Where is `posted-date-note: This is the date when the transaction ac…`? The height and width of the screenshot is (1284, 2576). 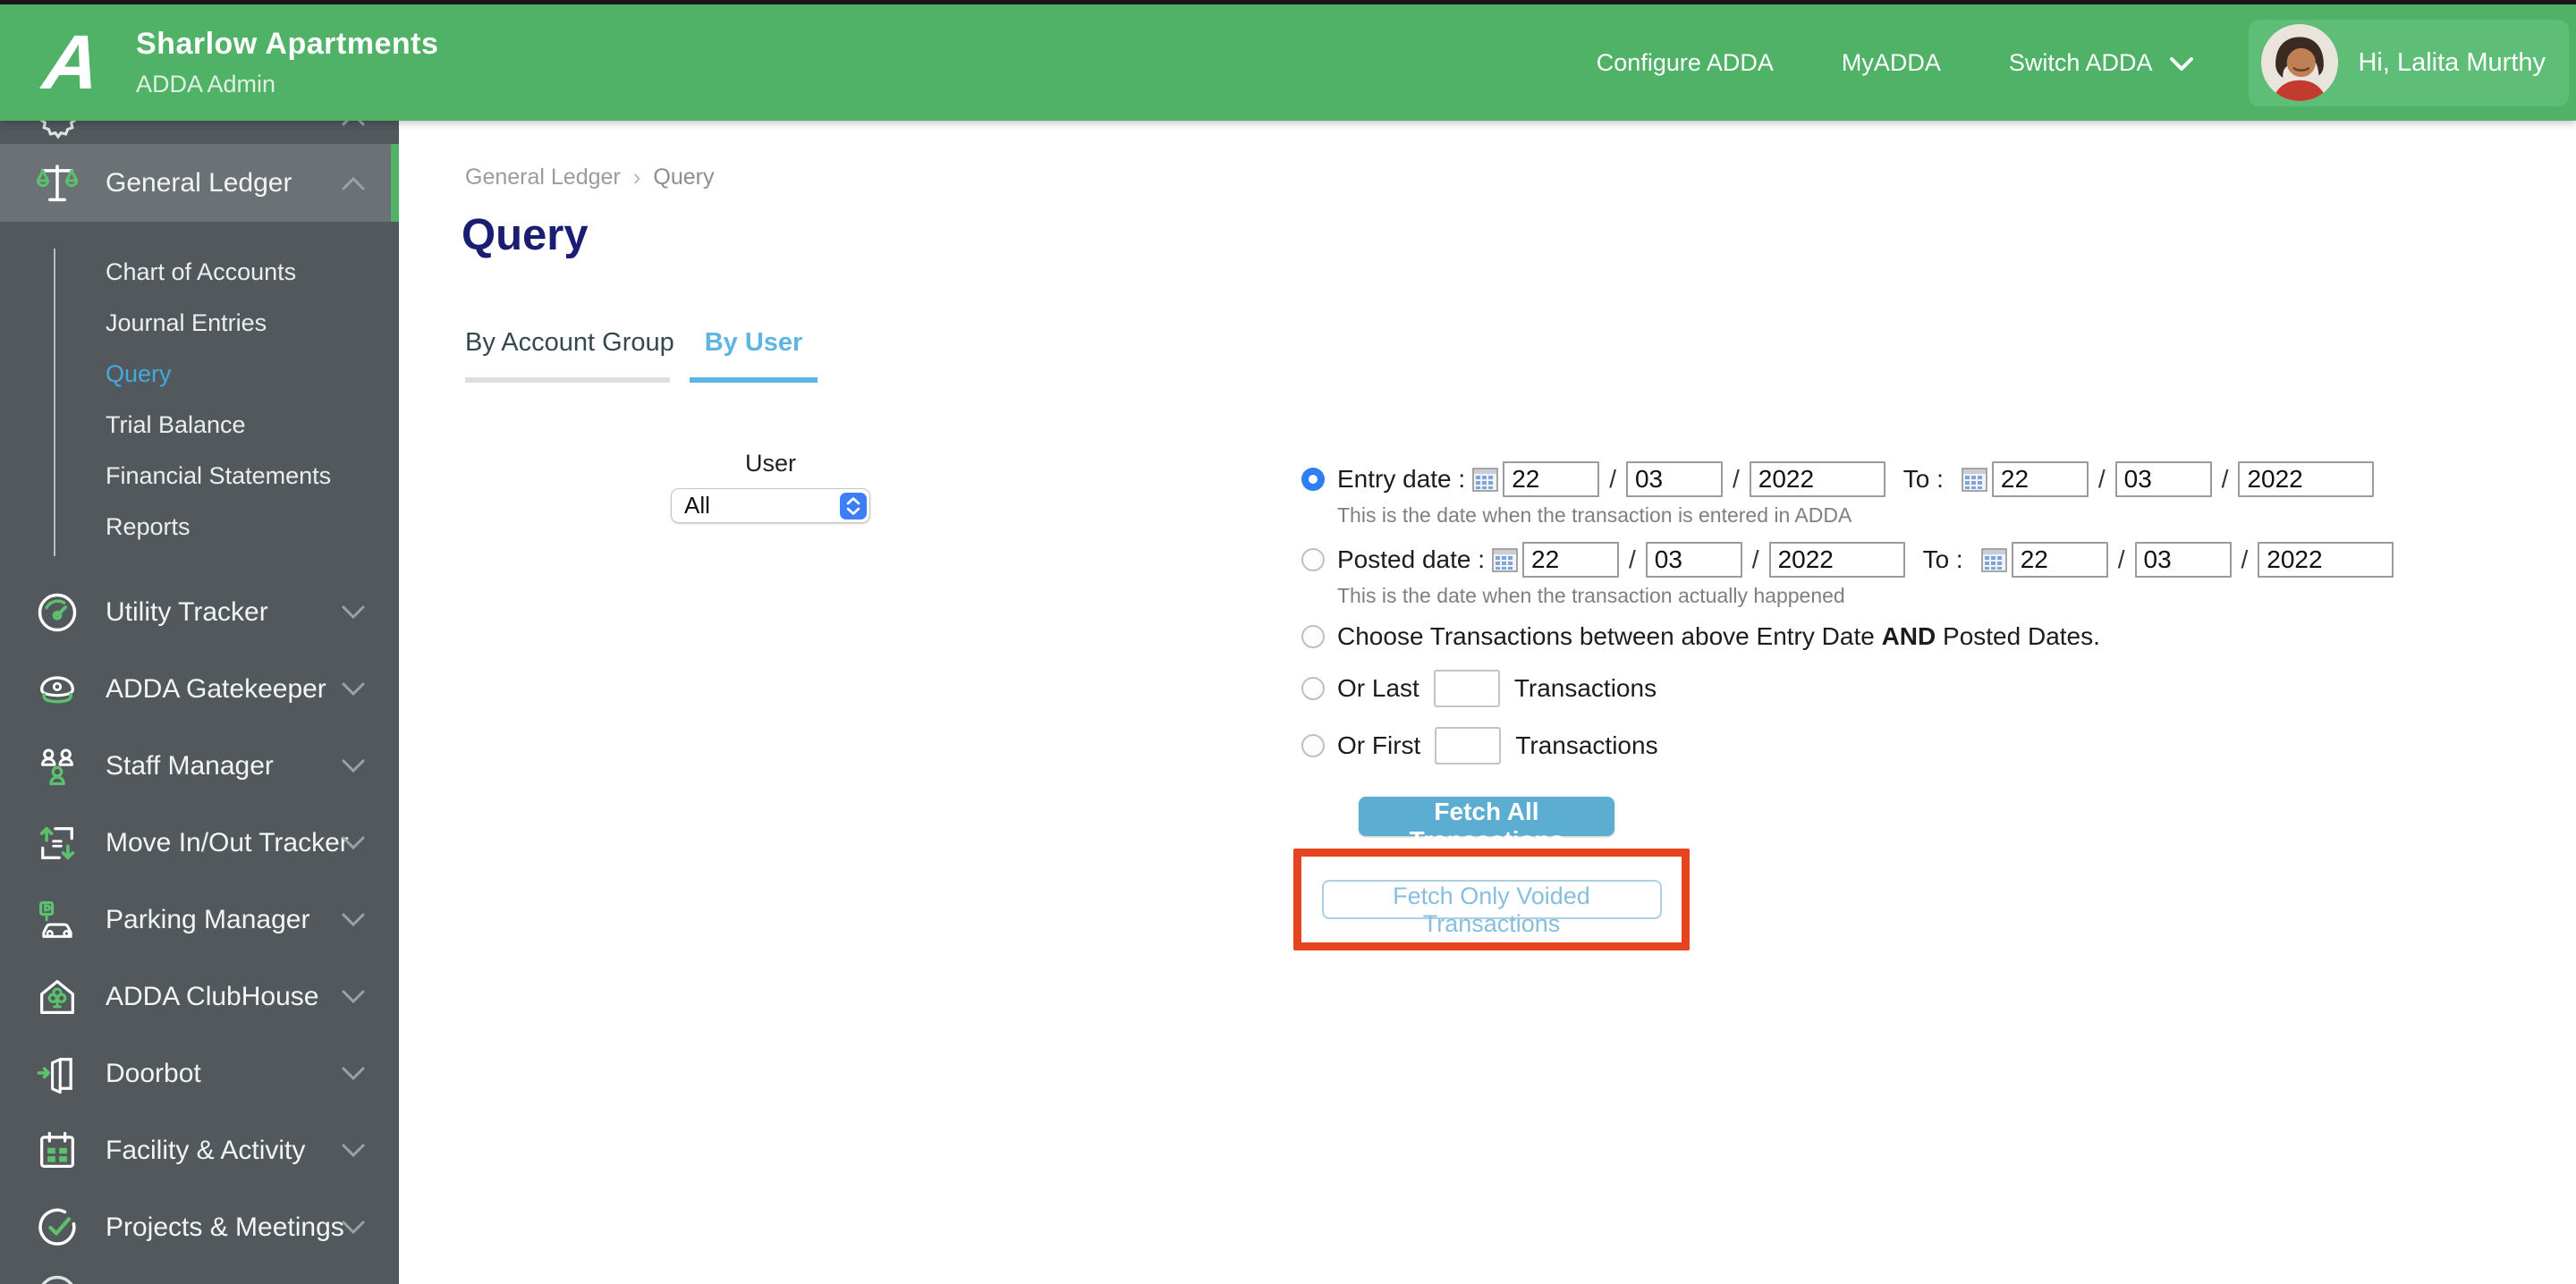 posted-date-note: This is the date when the transaction ac… is located at coordinates (1591, 596).